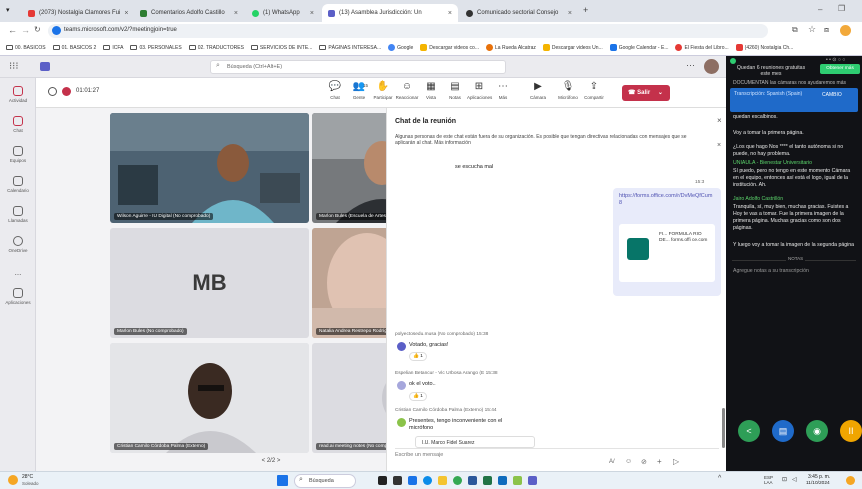  I want to click on url-field: teams.microsoft.com/v2/?meetingjoin=true, so click(408, 31).